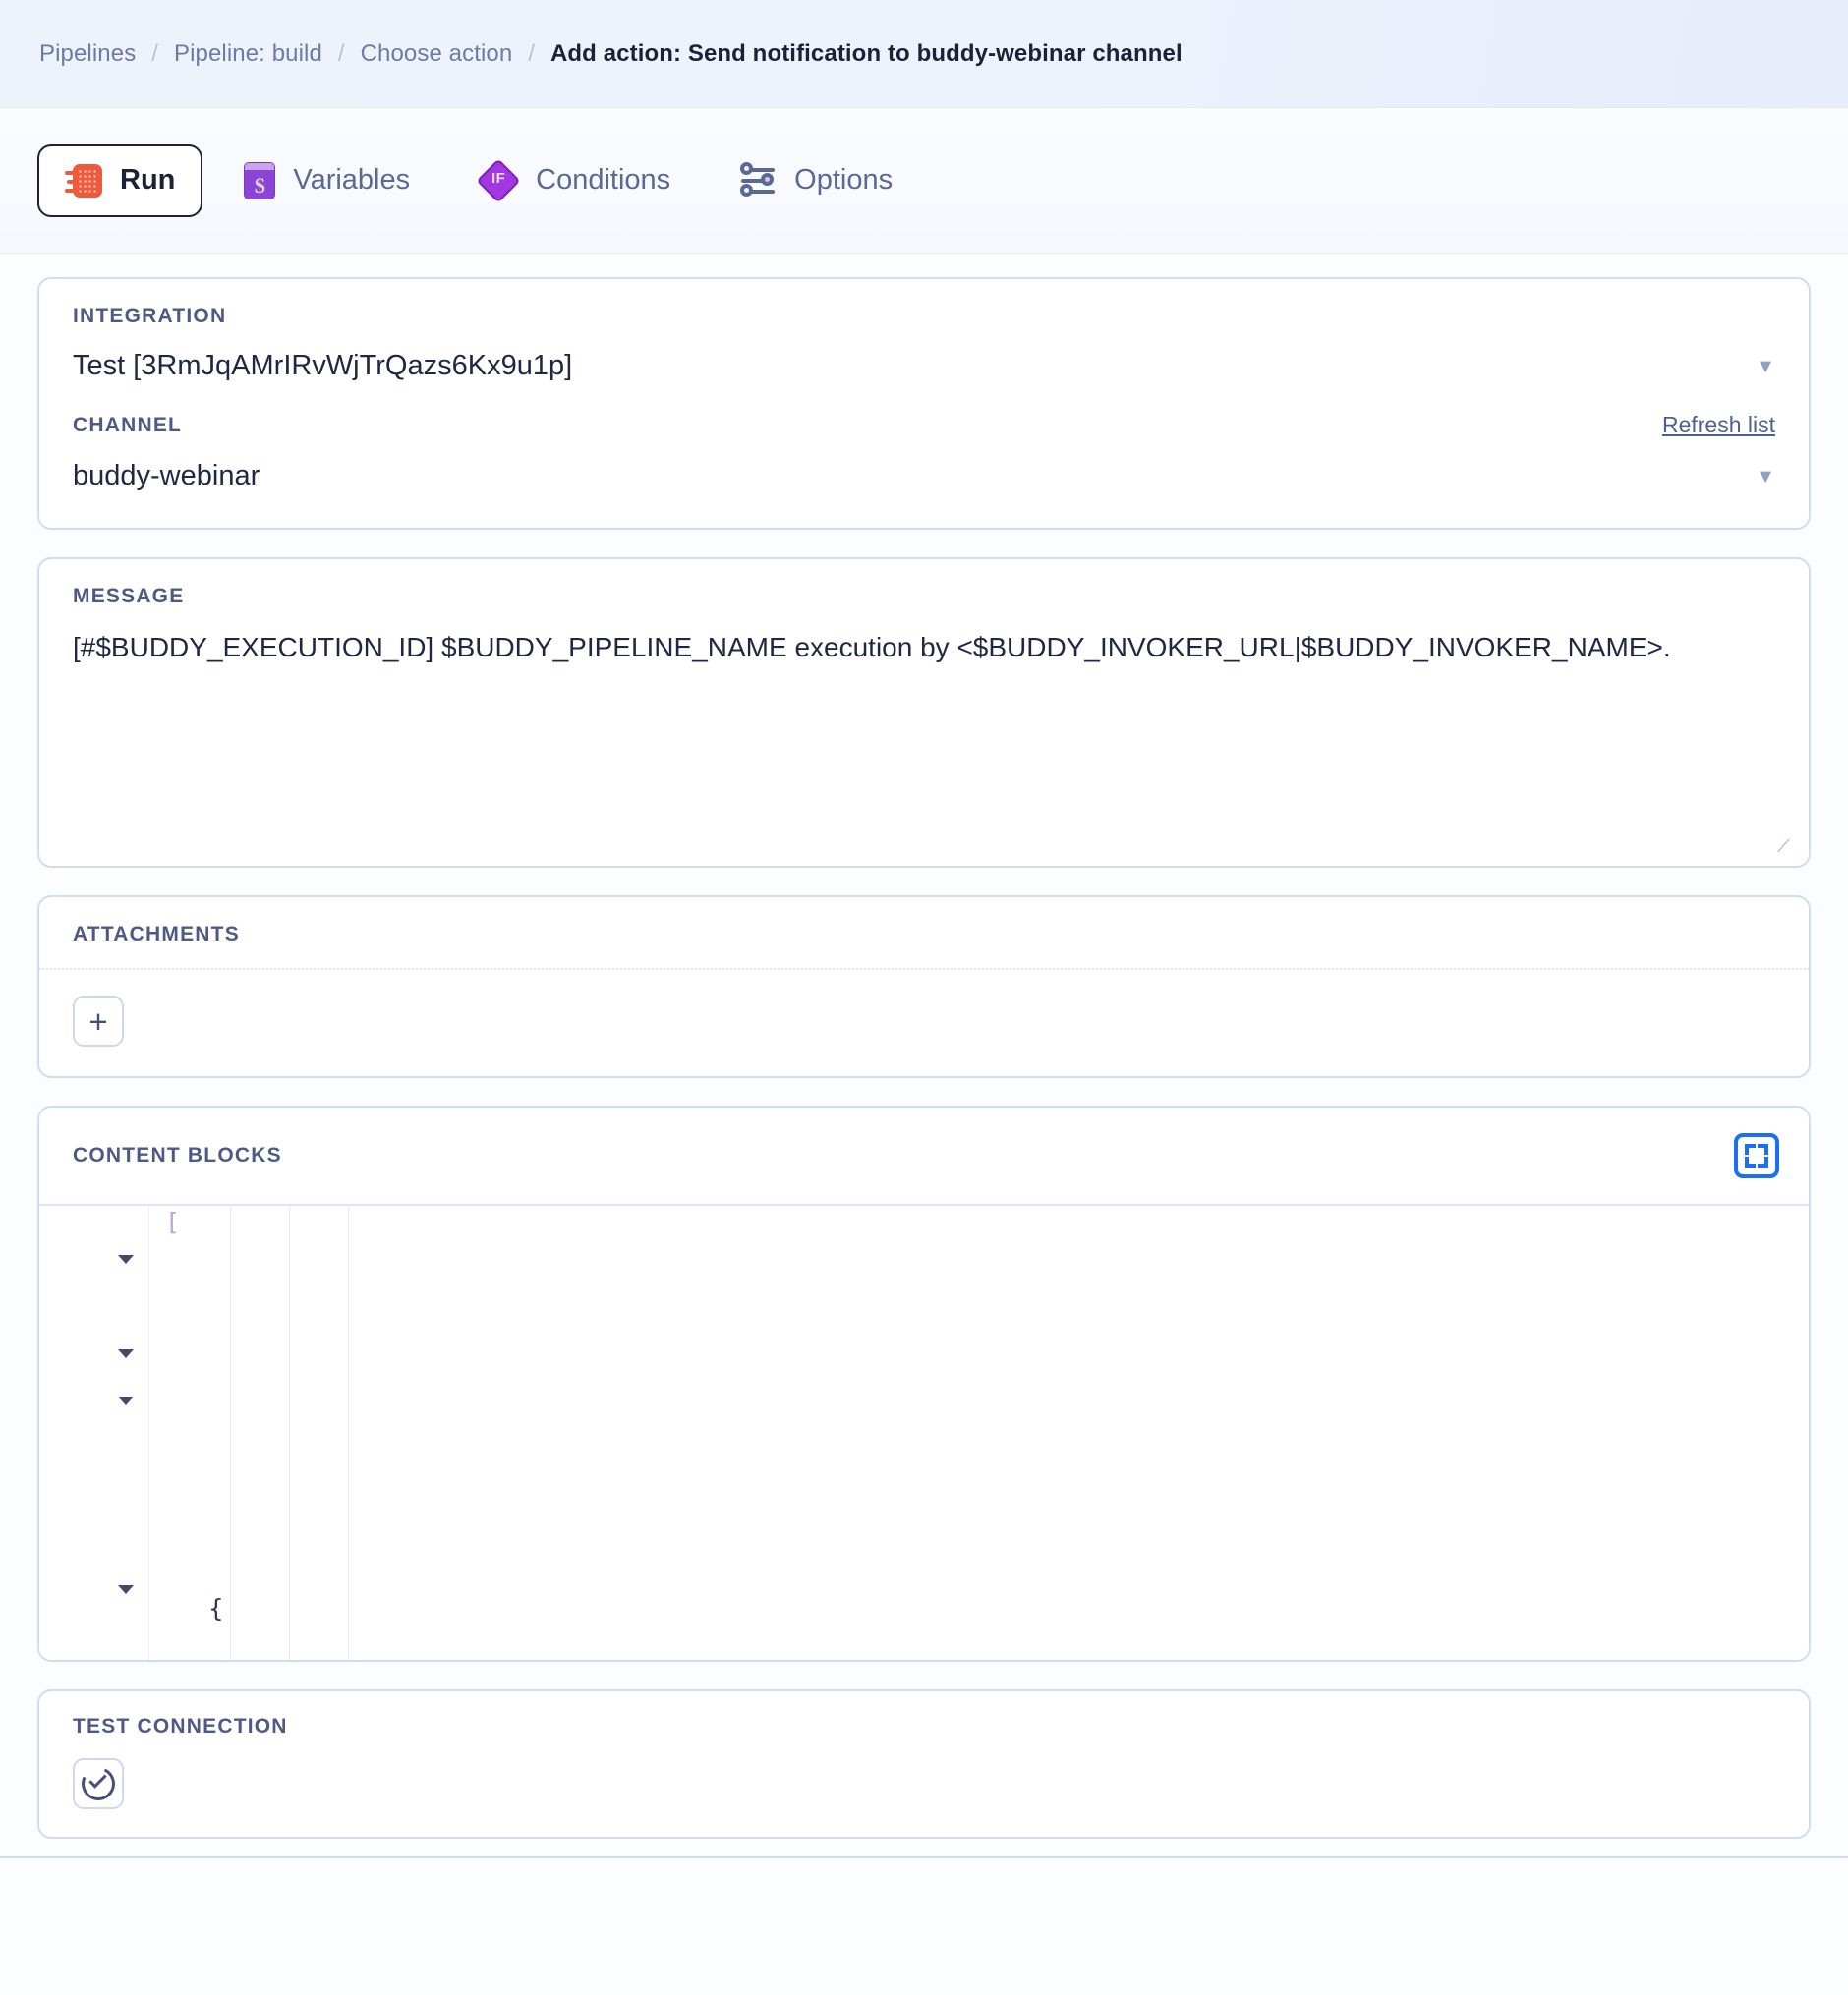 This screenshot has height=1995, width=1848. Describe the element at coordinates (604, 180) in the screenshot. I see `tab-conditions-label: Conditions` at that location.